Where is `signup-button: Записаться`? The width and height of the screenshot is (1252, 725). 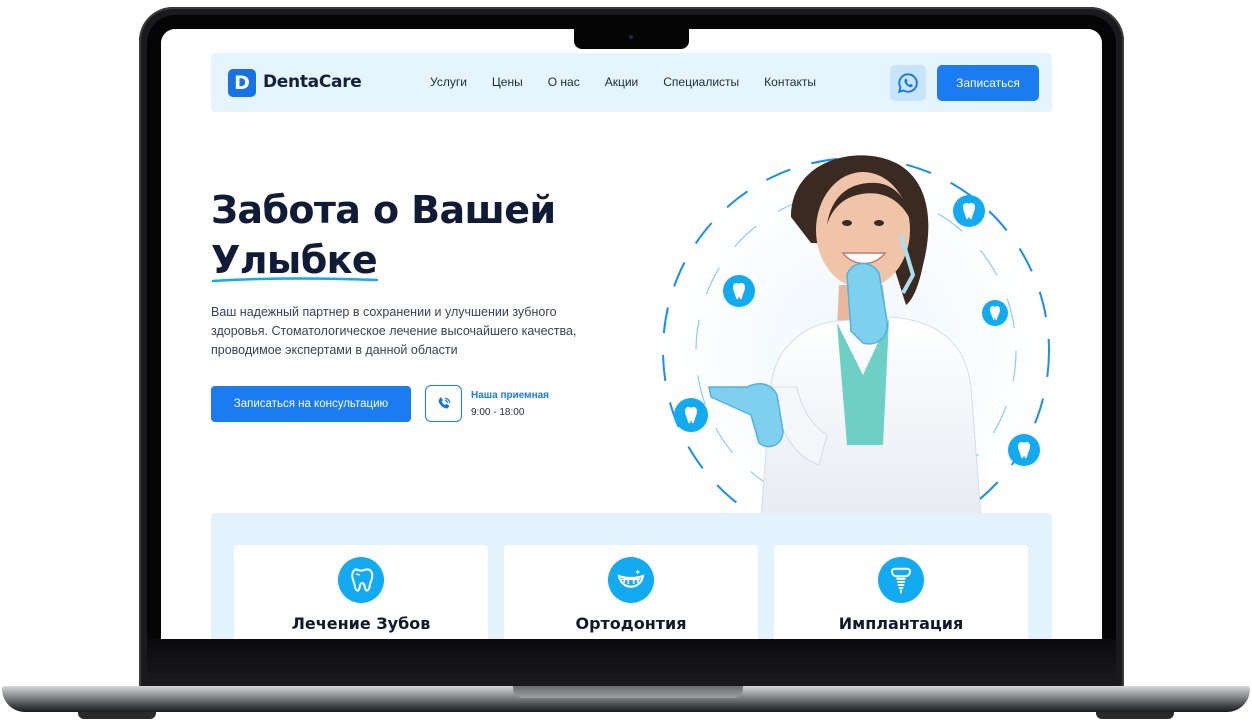 signup-button: Записаться is located at coordinates (988, 83).